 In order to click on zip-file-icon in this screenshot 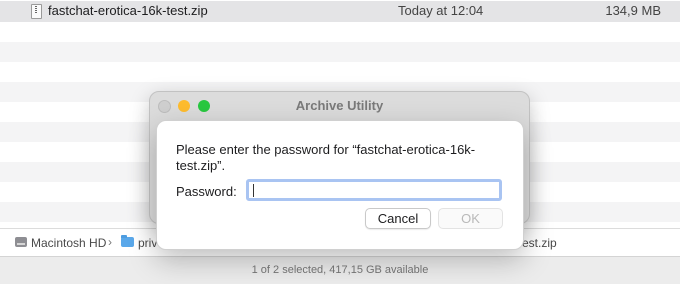, I will do `click(36, 11)`.